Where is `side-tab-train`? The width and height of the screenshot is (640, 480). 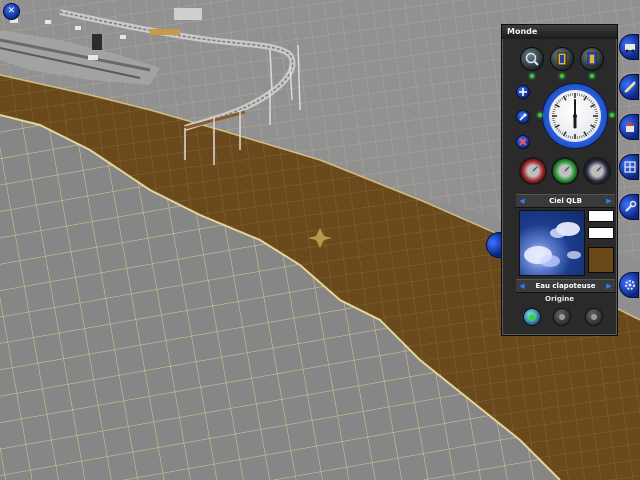 side-tab-train is located at coordinates (629, 47).